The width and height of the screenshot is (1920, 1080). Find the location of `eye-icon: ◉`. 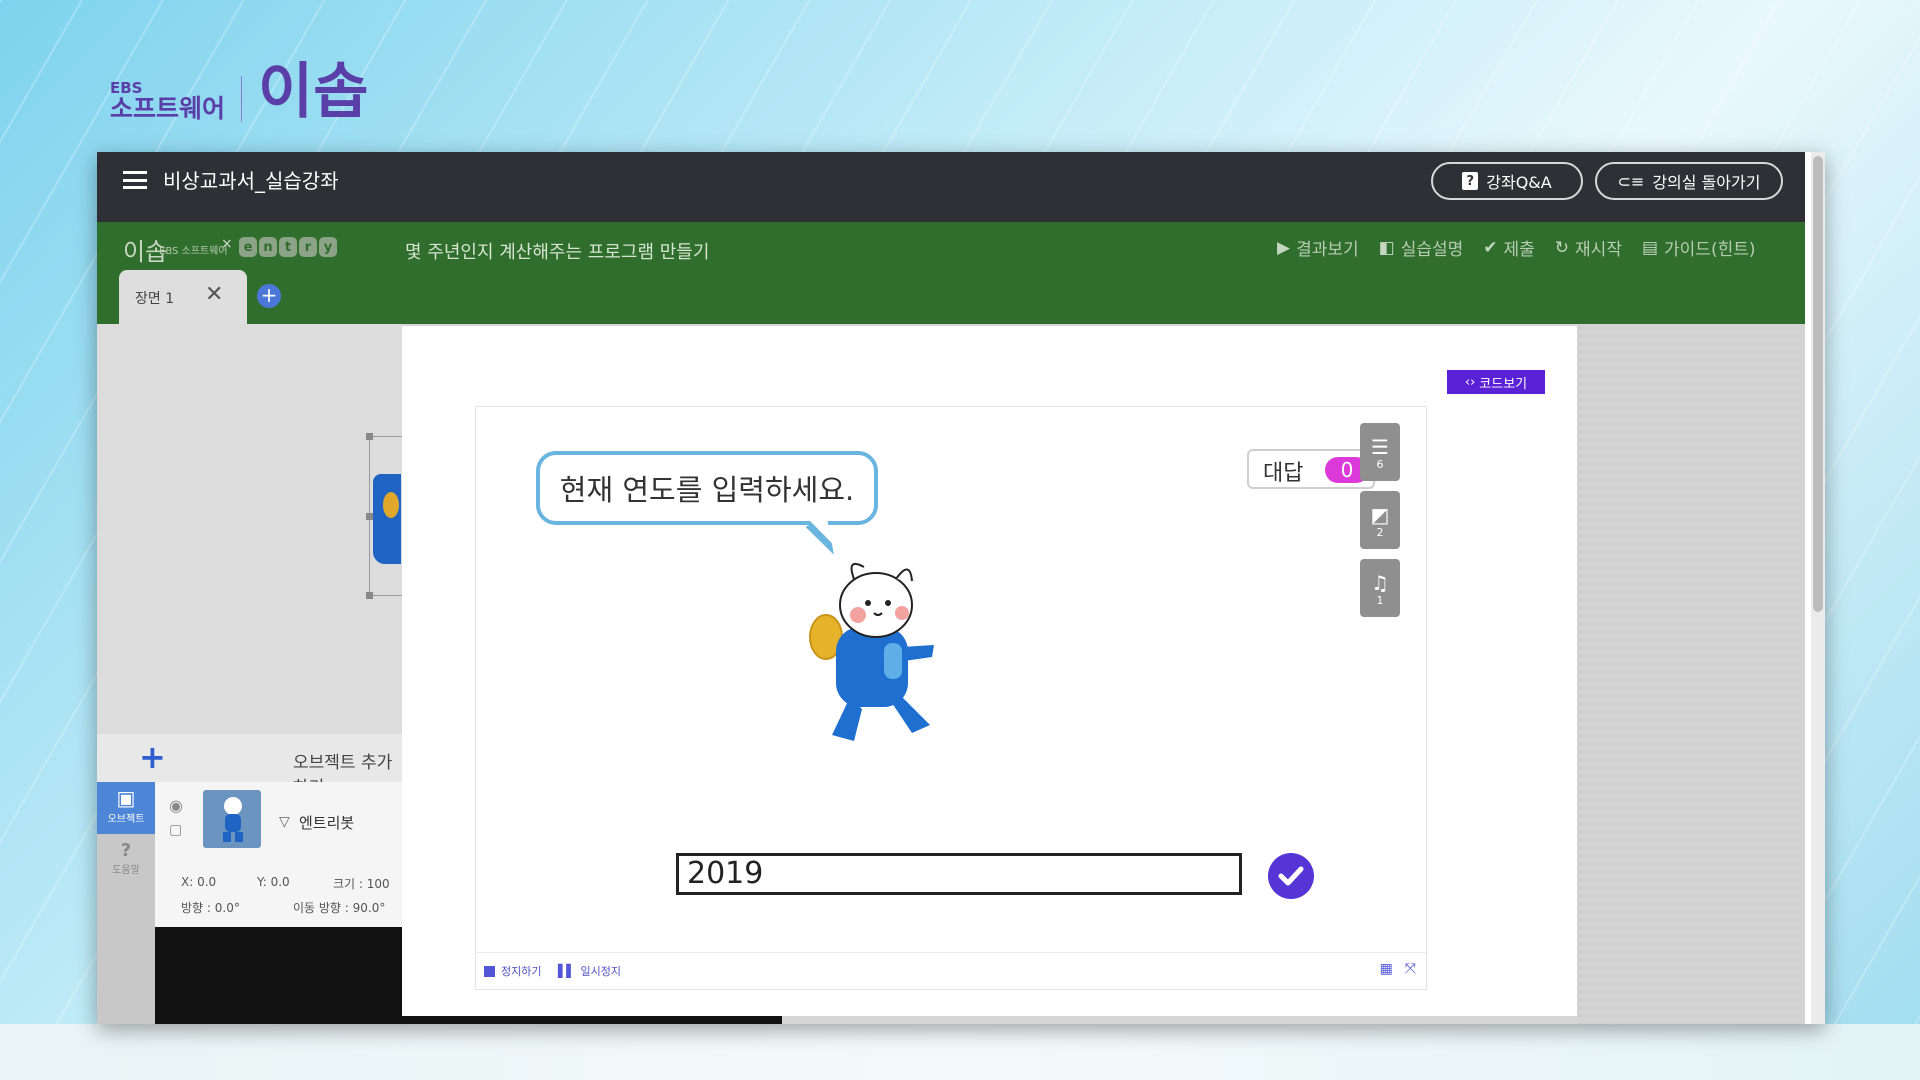

eye-icon: ◉ is located at coordinates (176, 805).